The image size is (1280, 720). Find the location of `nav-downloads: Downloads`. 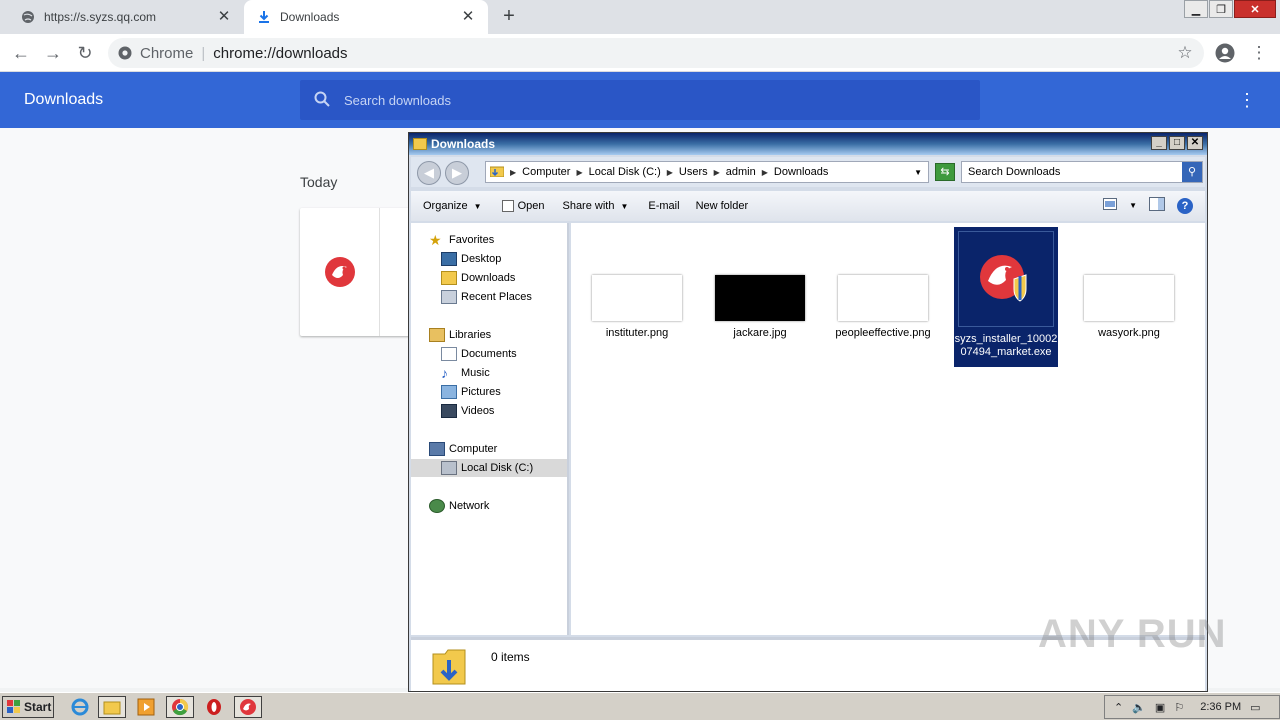

nav-downloads: Downloads is located at coordinates (478, 278).